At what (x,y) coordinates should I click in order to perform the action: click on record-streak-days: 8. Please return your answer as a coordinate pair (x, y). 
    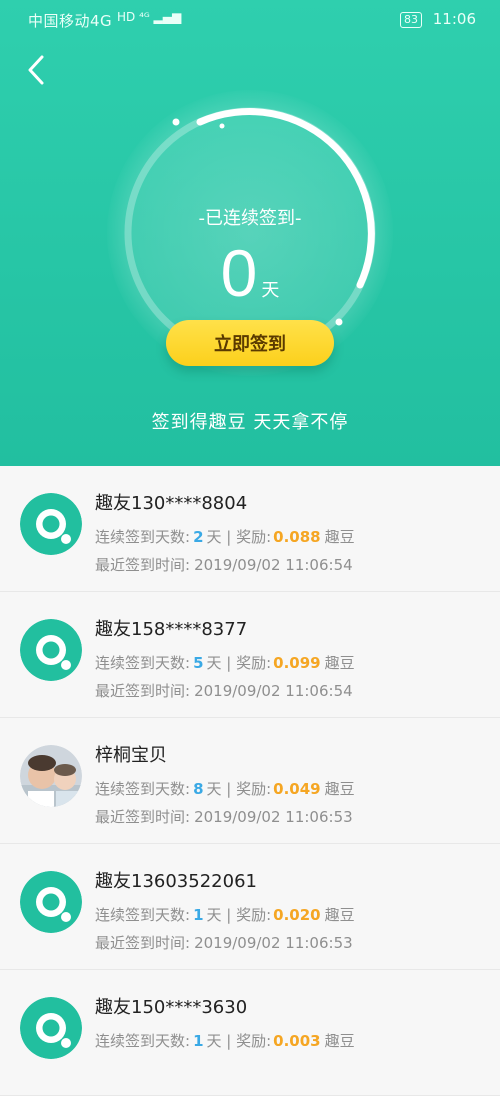
    Looking at the image, I should click on (198, 789).